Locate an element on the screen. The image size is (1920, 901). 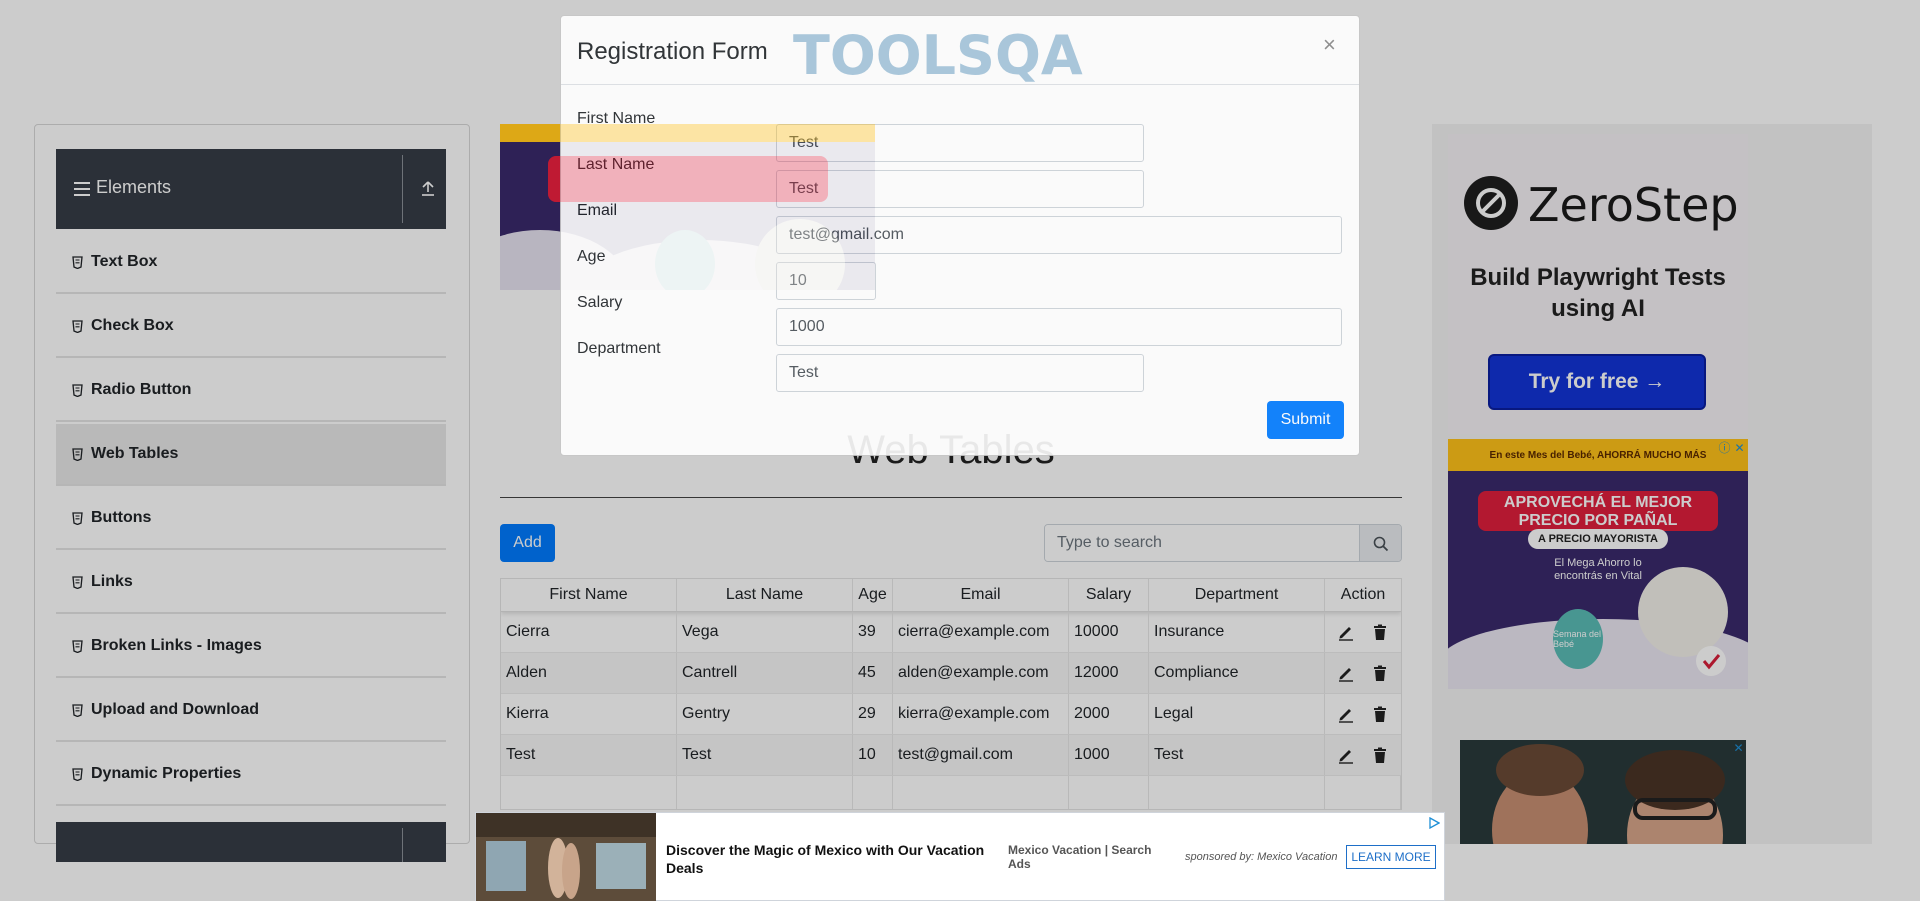
left-ad-overlay is located at coordinates (687, 207).